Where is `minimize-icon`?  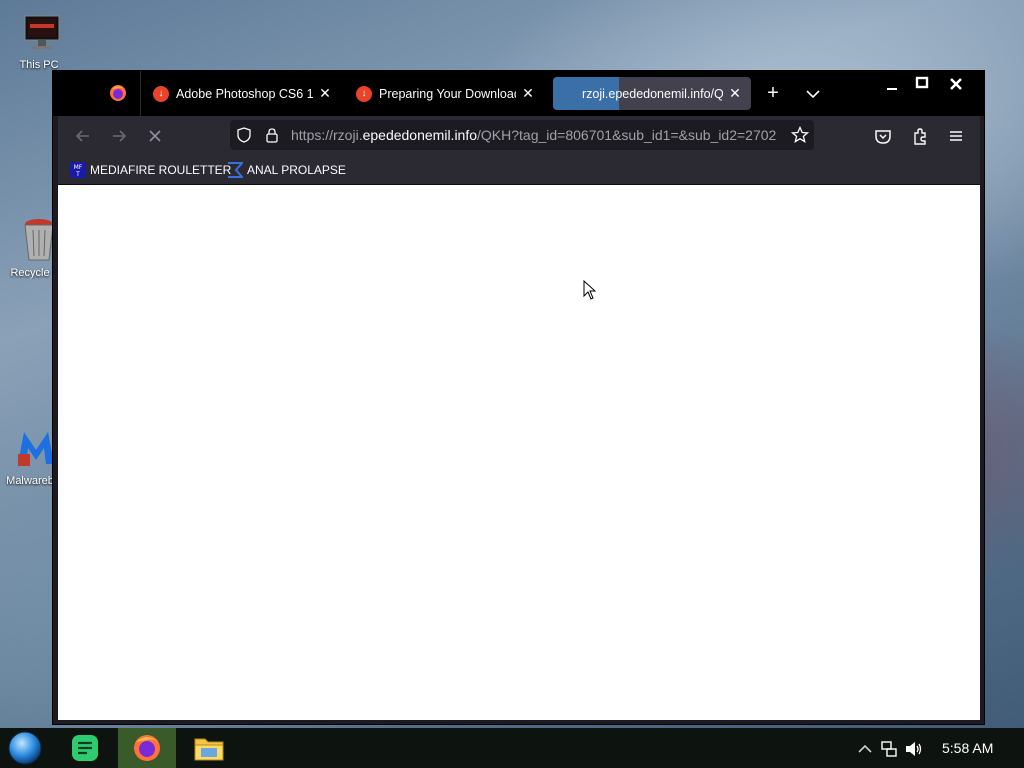
minimize-icon is located at coordinates (892, 85).